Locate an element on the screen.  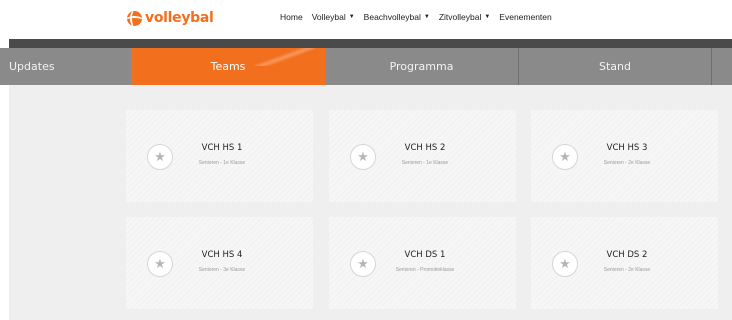
team-card: ★ VCH DS 1 Senioren - Promotieklasse is located at coordinates (422, 263).